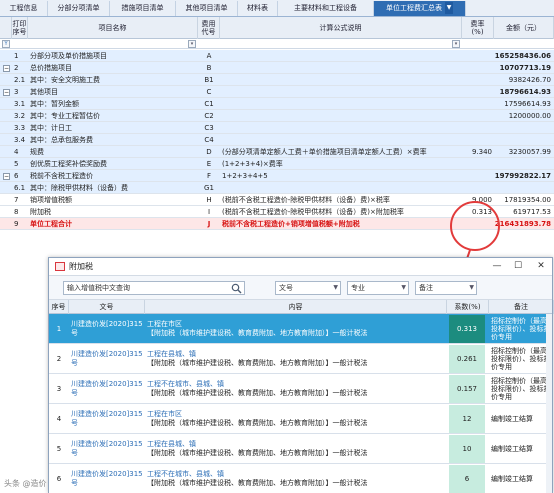  What do you see at coordinates (60, 266) in the screenshot?
I see `app-icon` at bounding box center [60, 266].